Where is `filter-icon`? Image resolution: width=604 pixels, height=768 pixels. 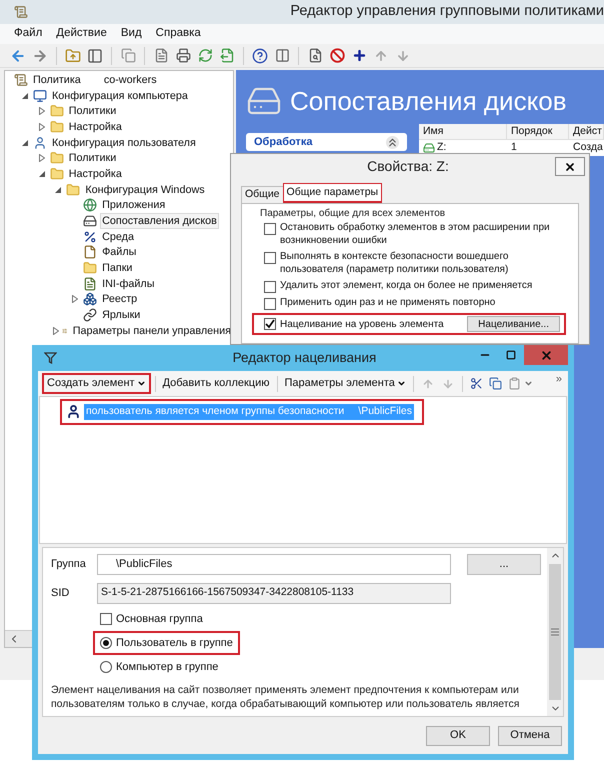 filter-icon is located at coordinates (50, 358).